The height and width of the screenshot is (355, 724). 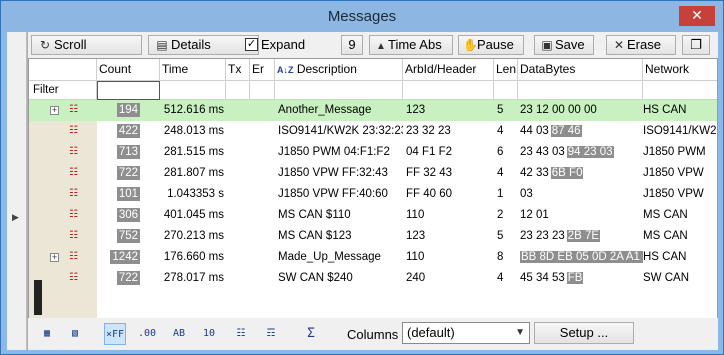 I want to click on erase-button: ✕ Erase, so click(x=641, y=45).